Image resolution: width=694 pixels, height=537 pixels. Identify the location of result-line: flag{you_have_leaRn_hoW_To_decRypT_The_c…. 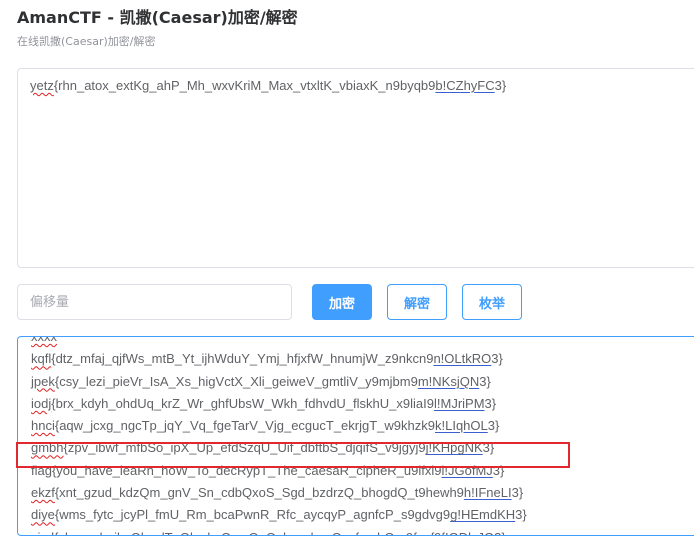
(279, 471).